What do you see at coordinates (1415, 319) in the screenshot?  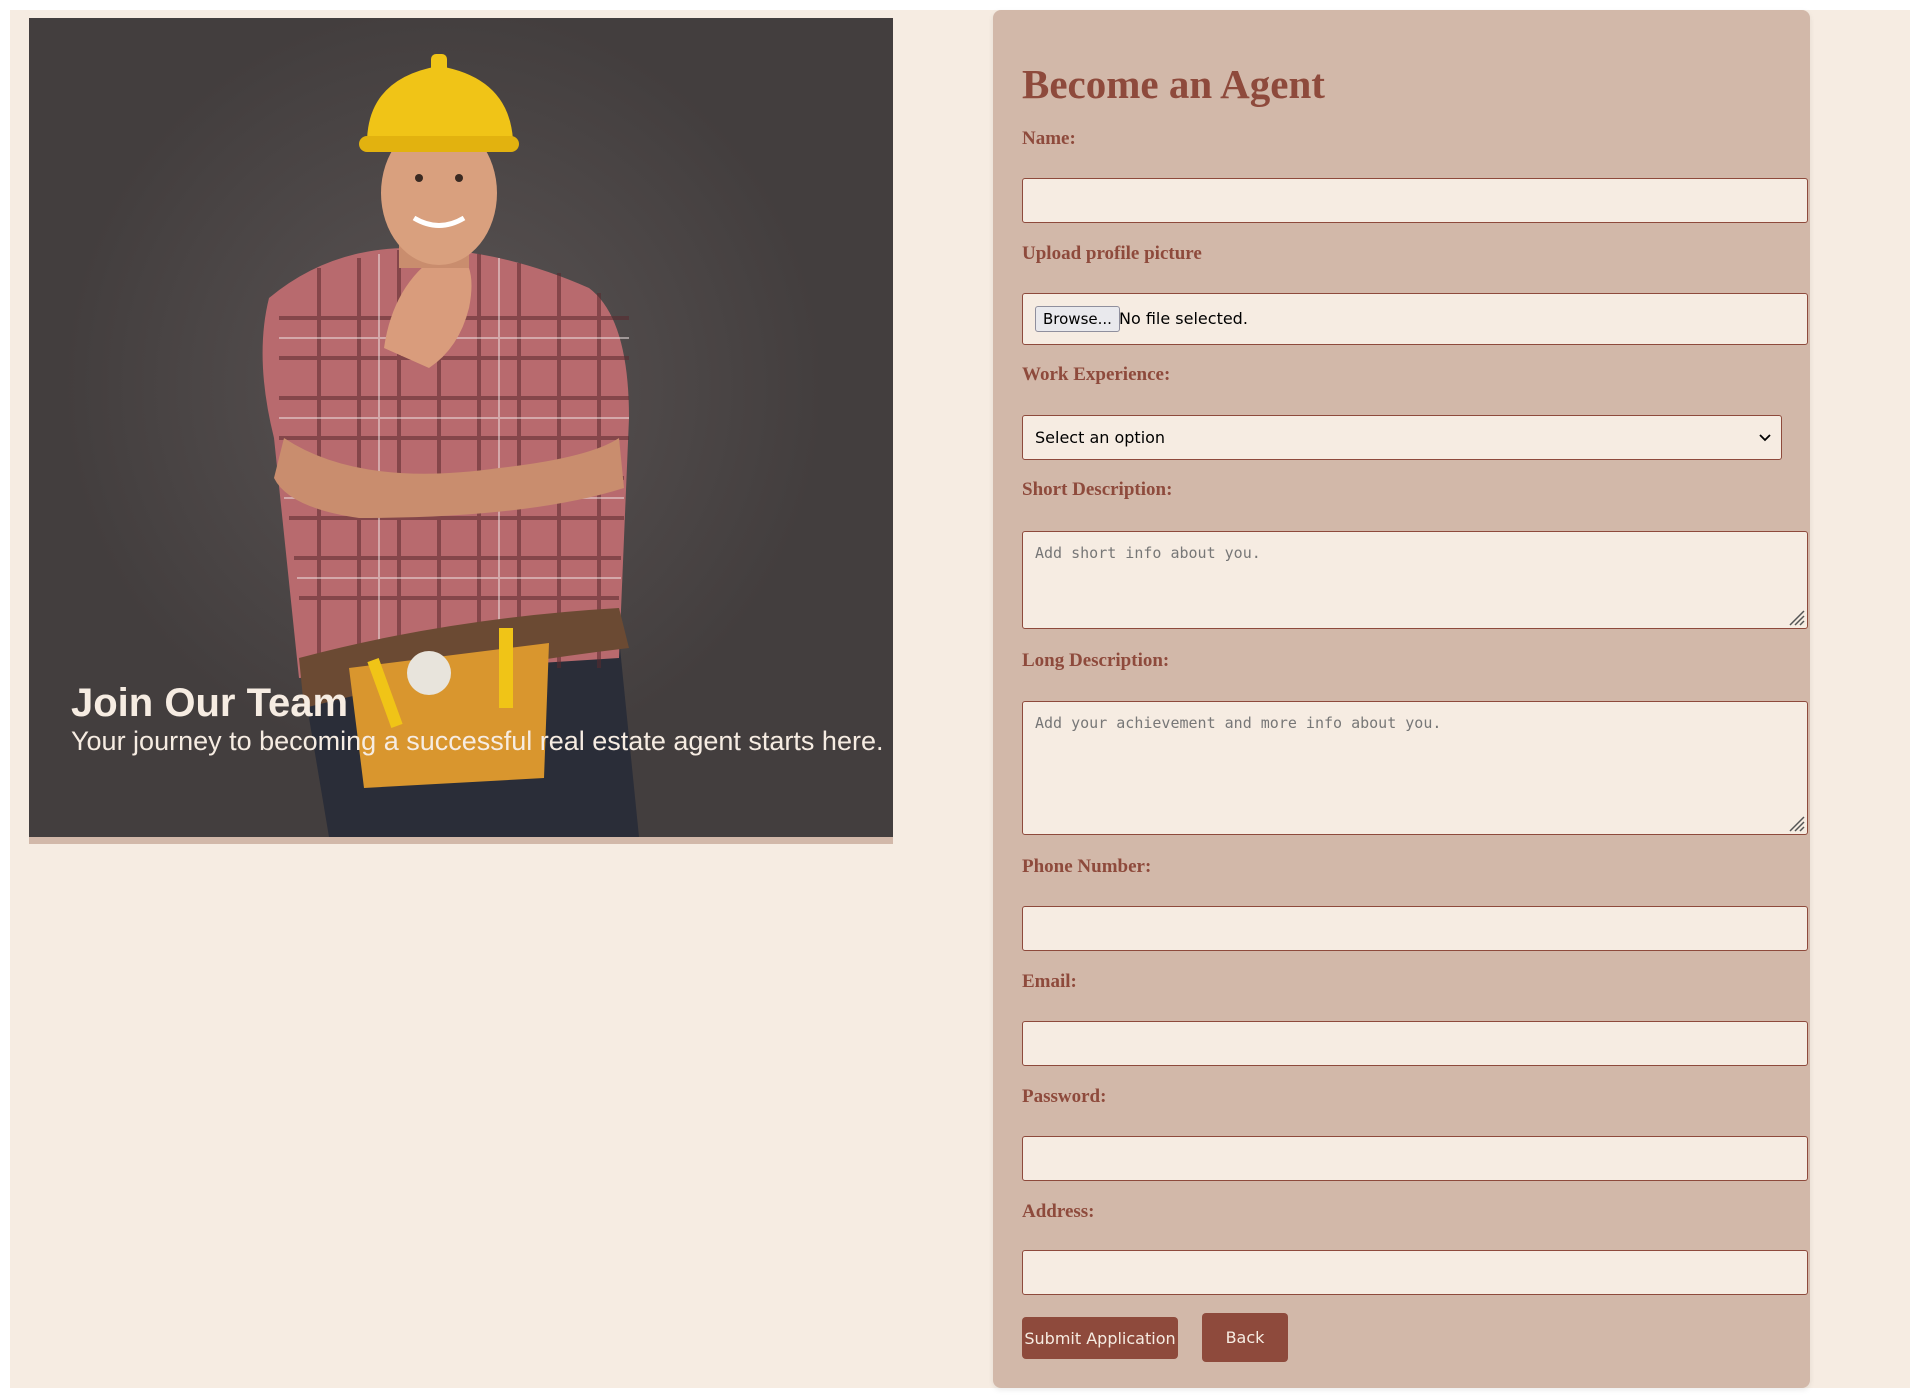 I see `profile-picture-input: Browse... No file selected.` at bounding box center [1415, 319].